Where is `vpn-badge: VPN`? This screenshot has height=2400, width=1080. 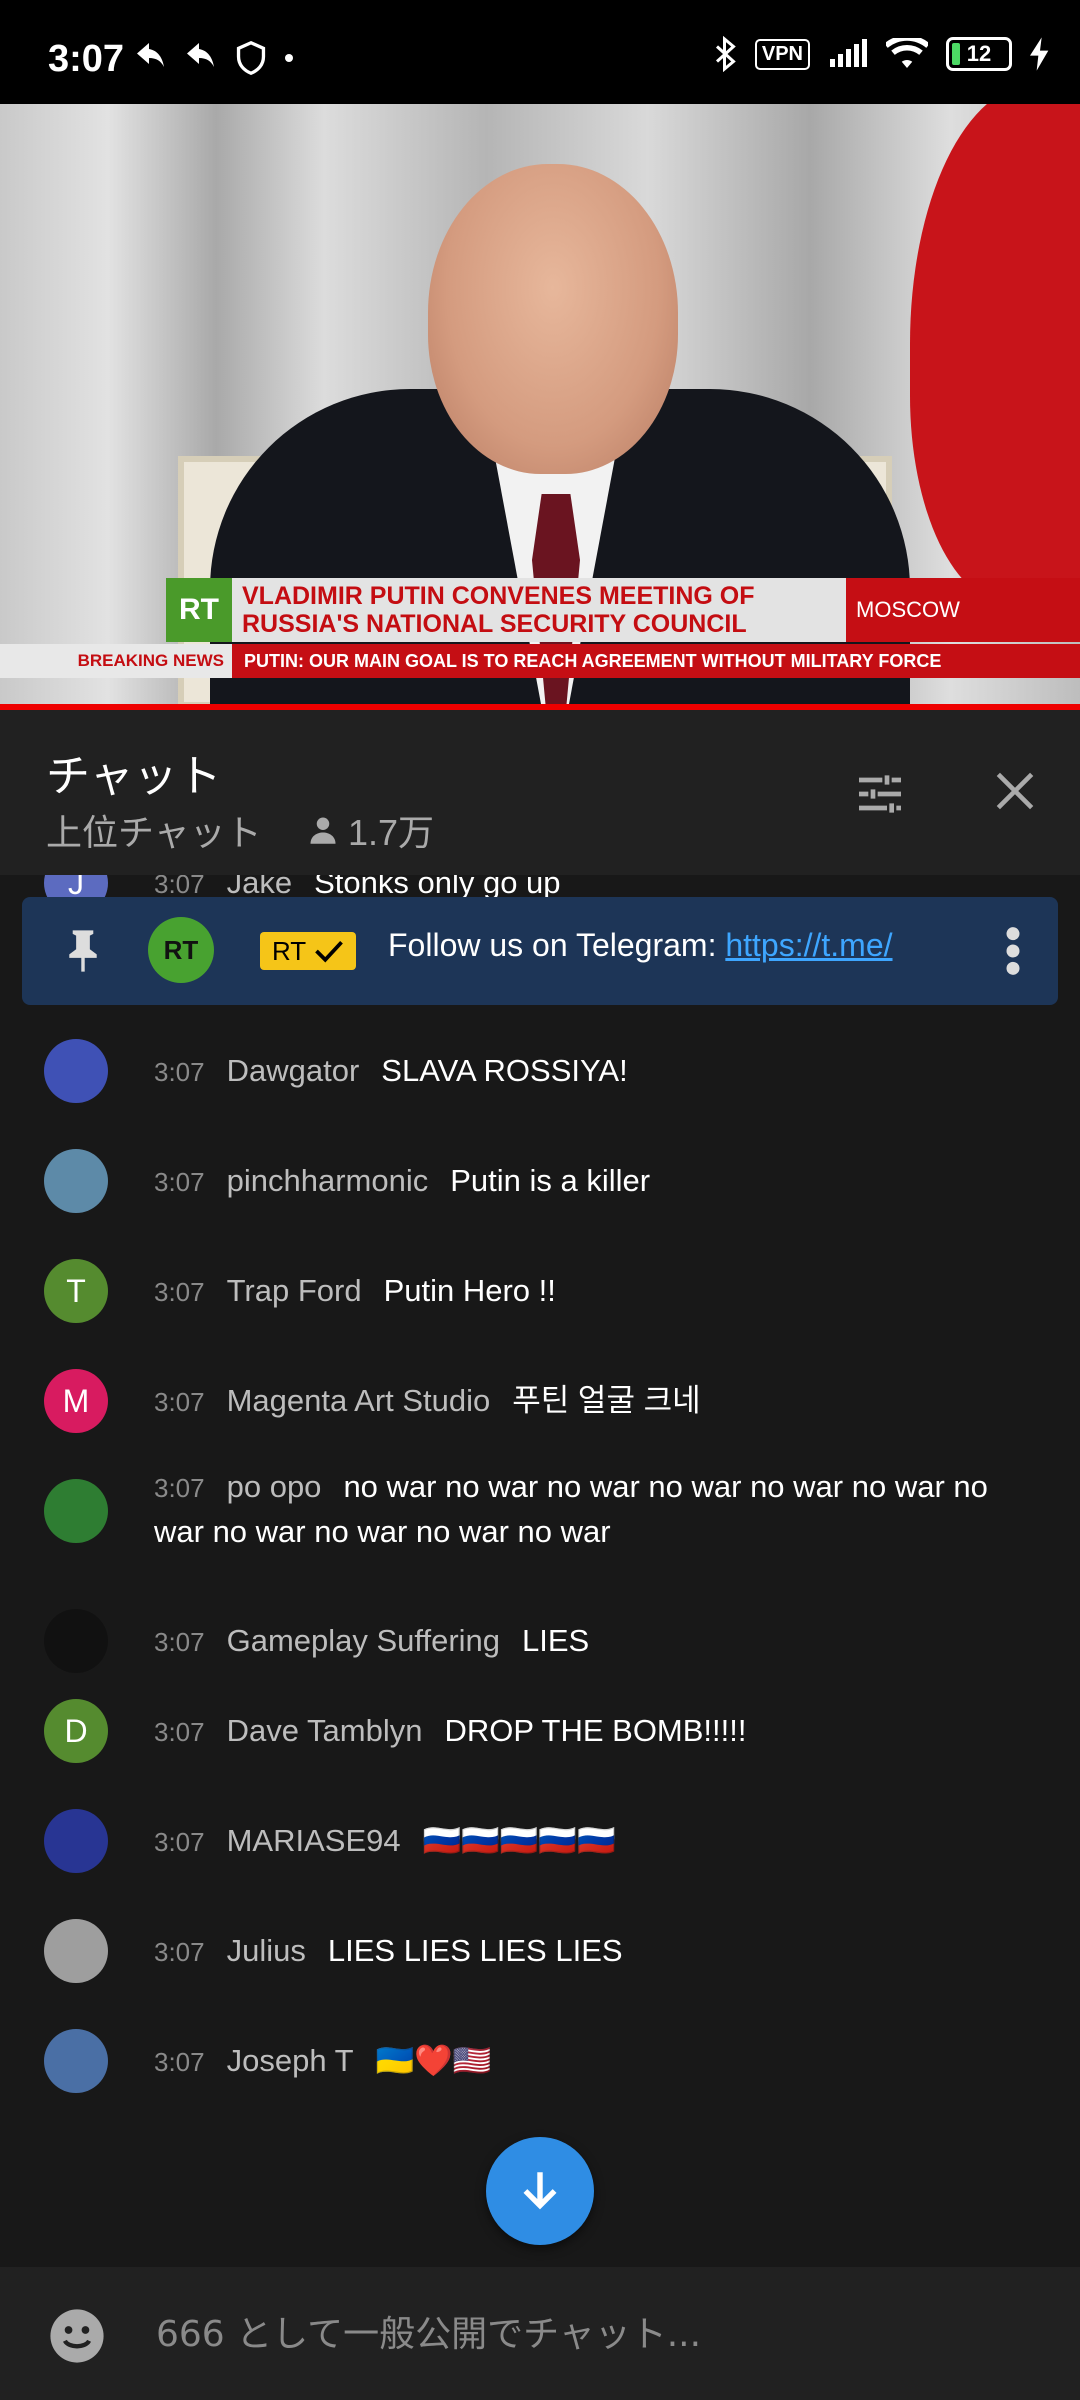 vpn-badge: VPN is located at coordinates (782, 54).